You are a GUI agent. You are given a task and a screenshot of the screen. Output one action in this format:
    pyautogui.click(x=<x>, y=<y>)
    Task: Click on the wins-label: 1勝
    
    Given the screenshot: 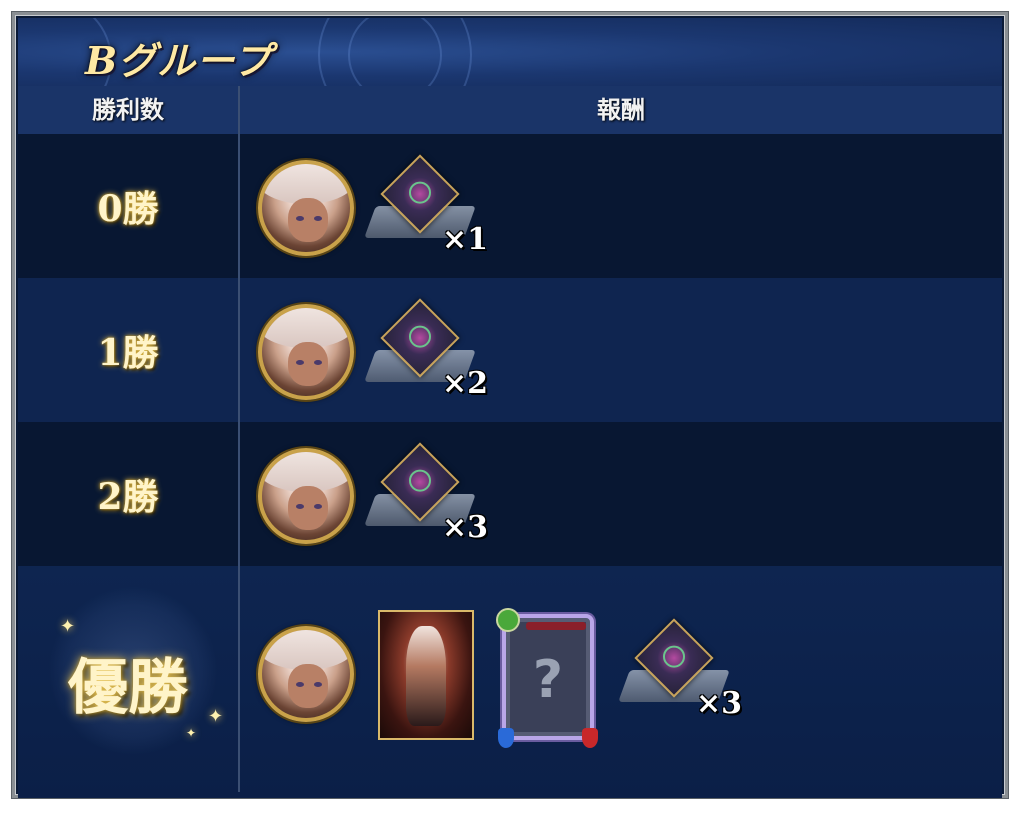 What is the action you would take?
    pyautogui.click(x=128, y=353)
    